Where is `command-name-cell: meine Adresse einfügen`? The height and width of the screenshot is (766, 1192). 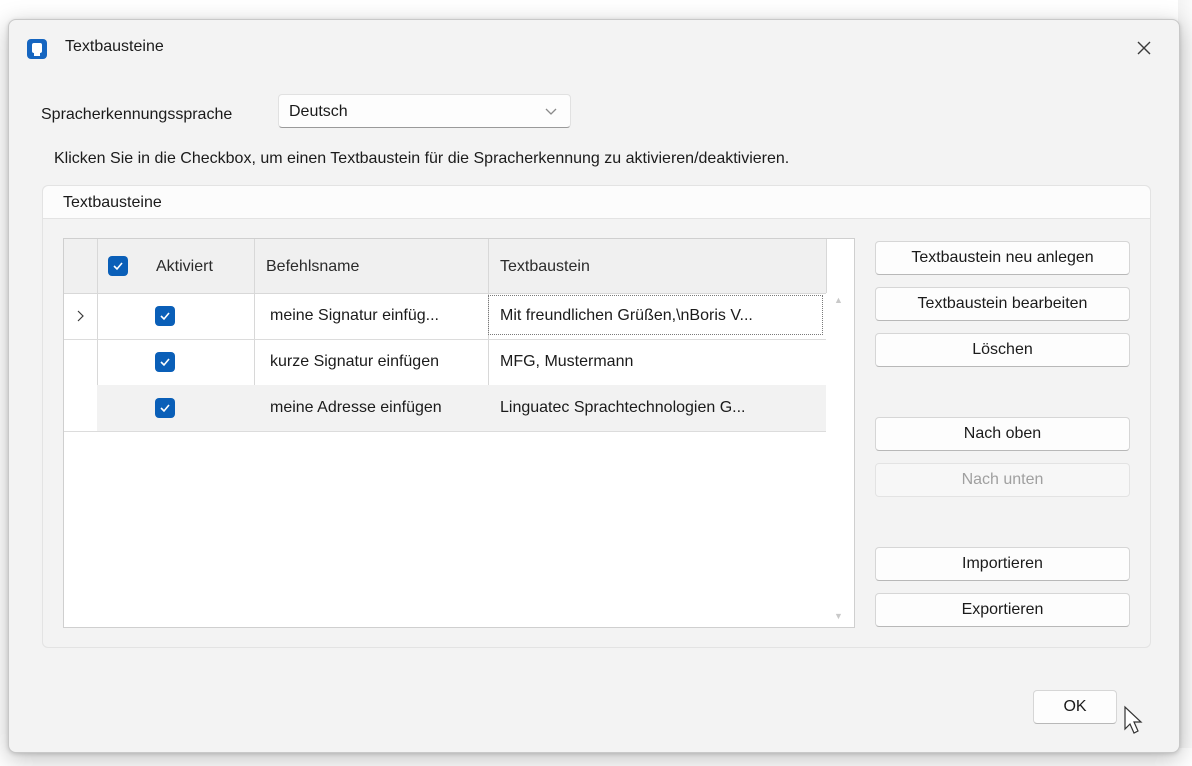 command-name-cell: meine Adresse einfügen is located at coordinates (356, 408).